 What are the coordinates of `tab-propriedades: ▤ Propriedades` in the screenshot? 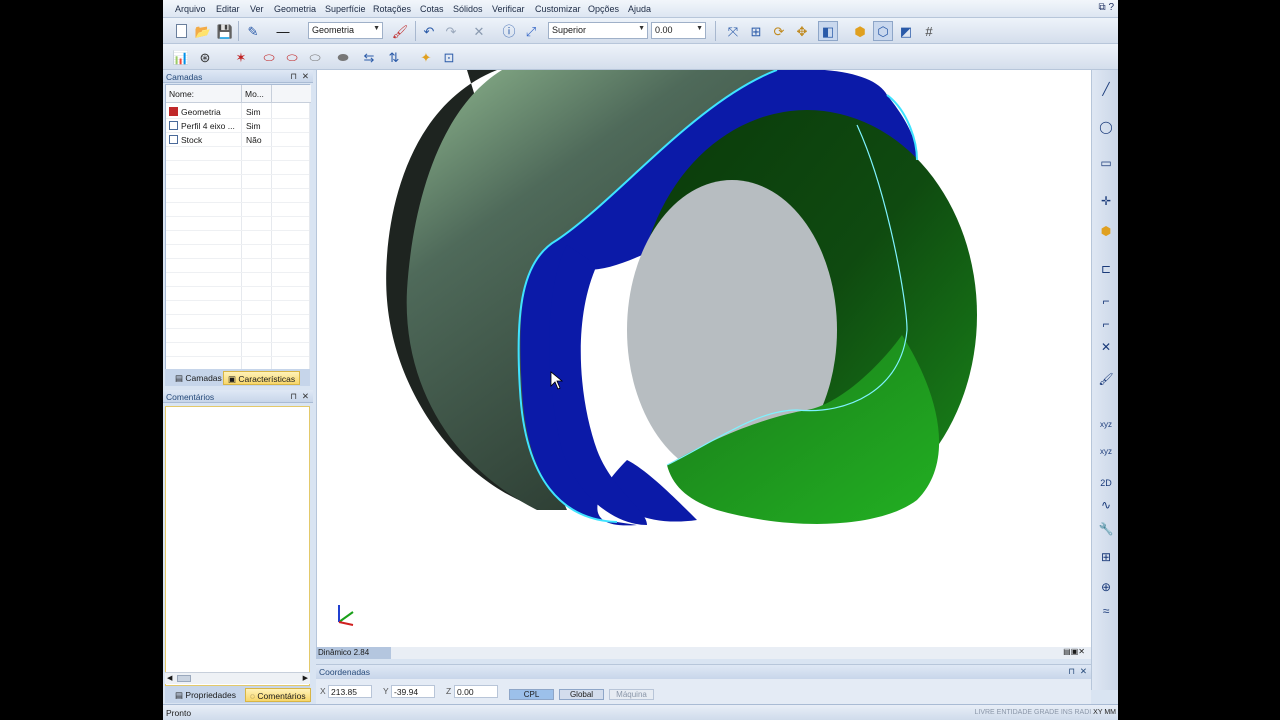 It's located at (205, 695).